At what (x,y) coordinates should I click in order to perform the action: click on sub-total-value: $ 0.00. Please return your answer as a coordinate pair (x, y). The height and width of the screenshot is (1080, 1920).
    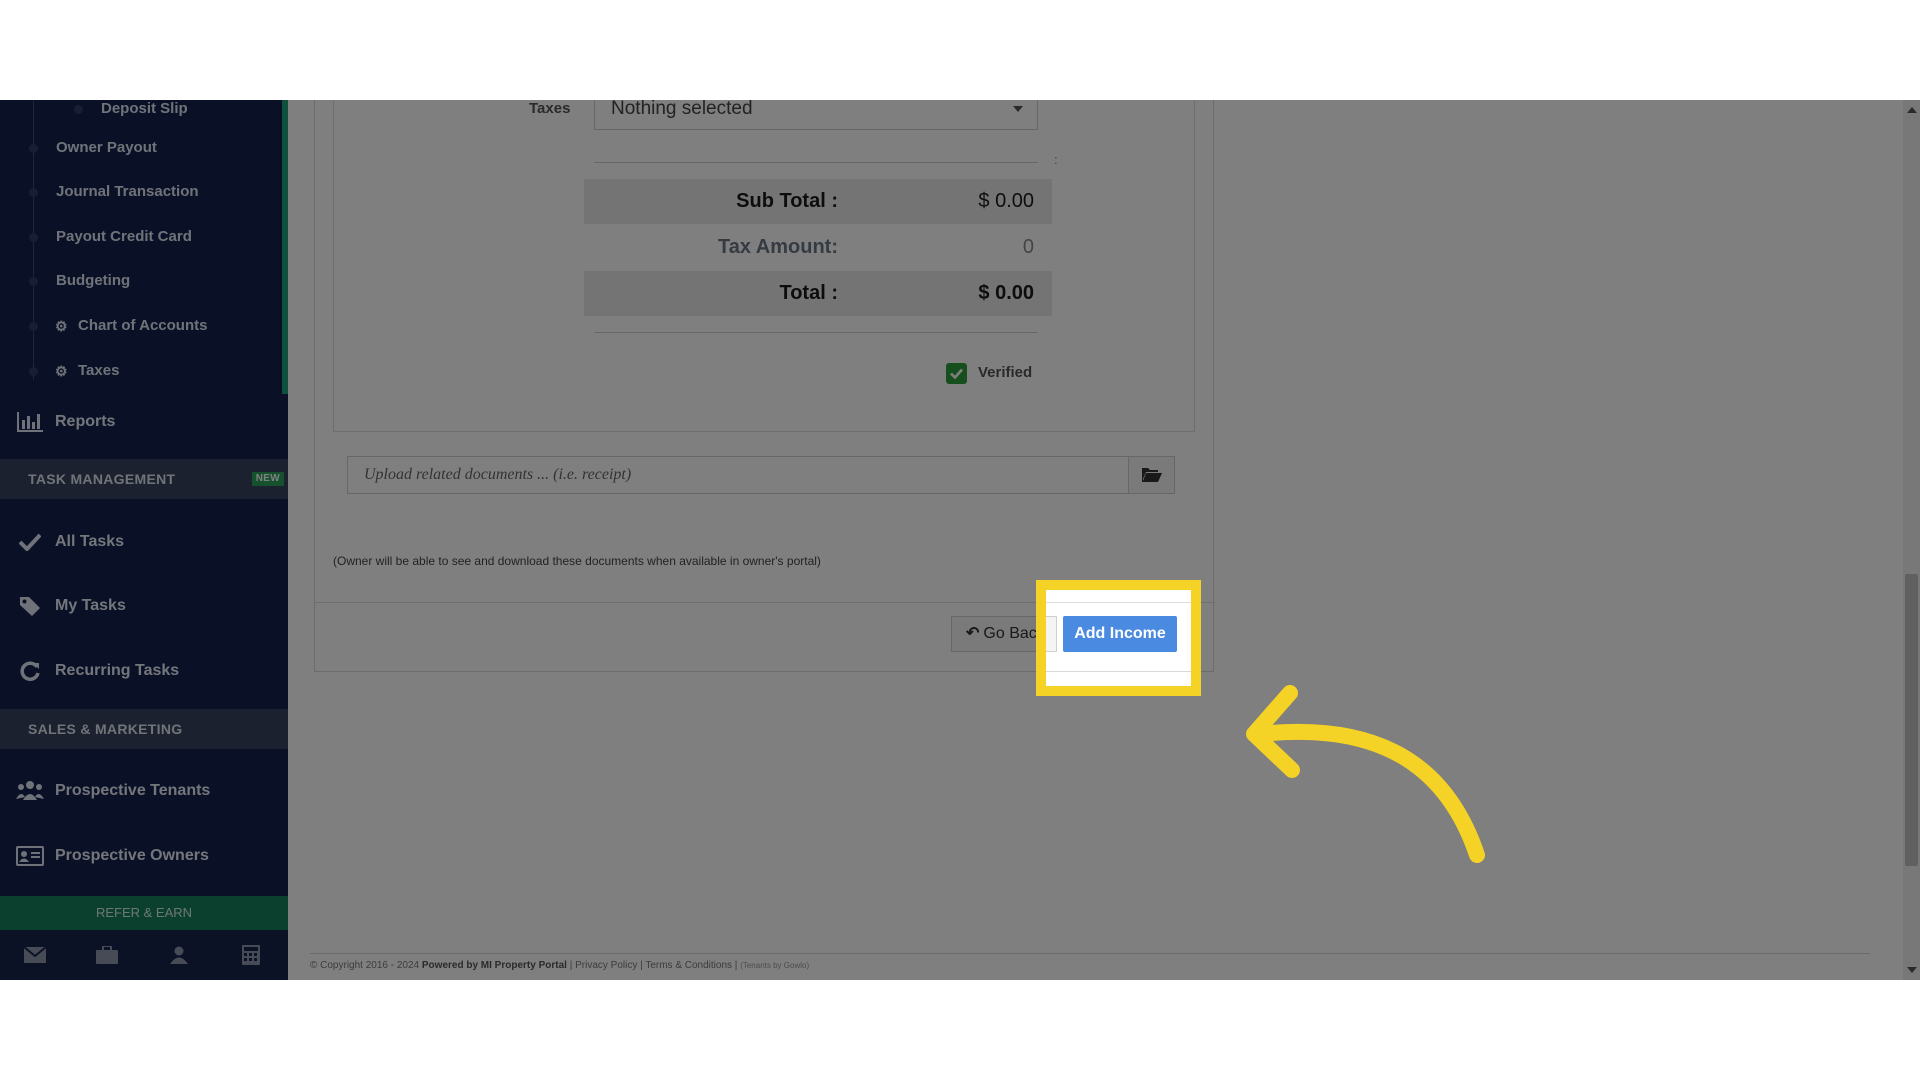
    Looking at the image, I should click on (1006, 201).